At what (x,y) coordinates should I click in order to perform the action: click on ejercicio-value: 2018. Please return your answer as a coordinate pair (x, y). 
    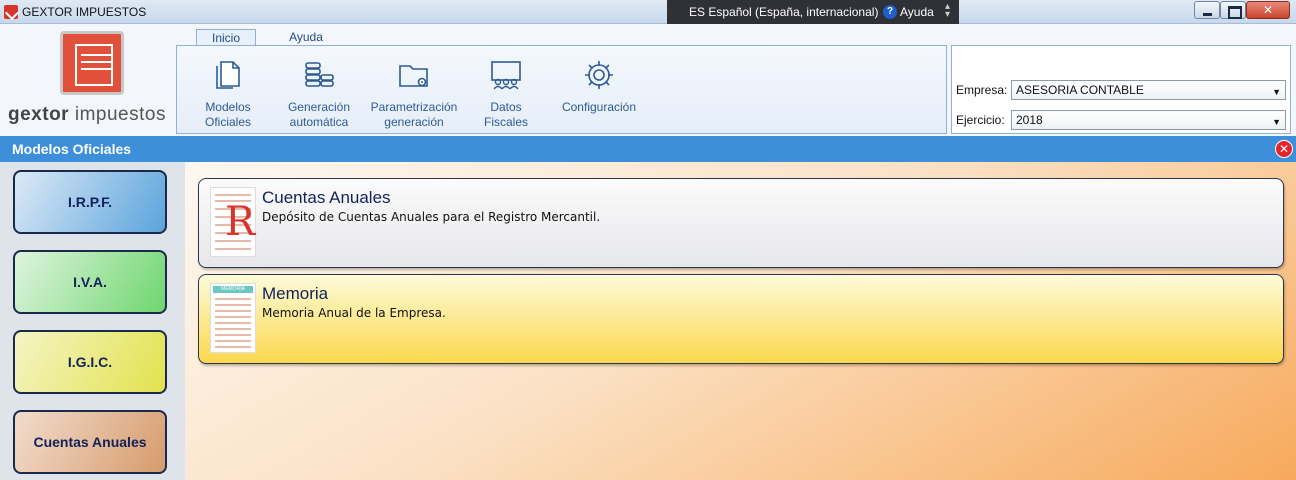
    Looking at the image, I should click on (1029, 120).